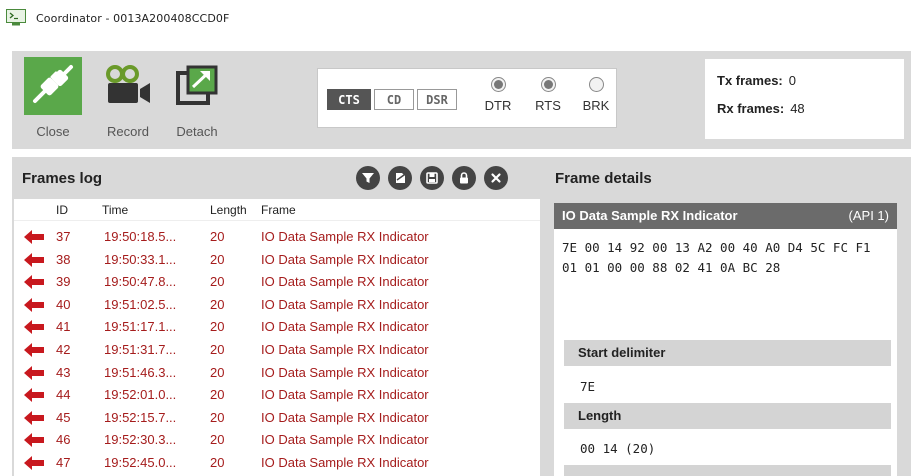 Image resolution: width=911 pixels, height=476 pixels. What do you see at coordinates (464, 178) in the screenshot?
I see `lock-icon` at bounding box center [464, 178].